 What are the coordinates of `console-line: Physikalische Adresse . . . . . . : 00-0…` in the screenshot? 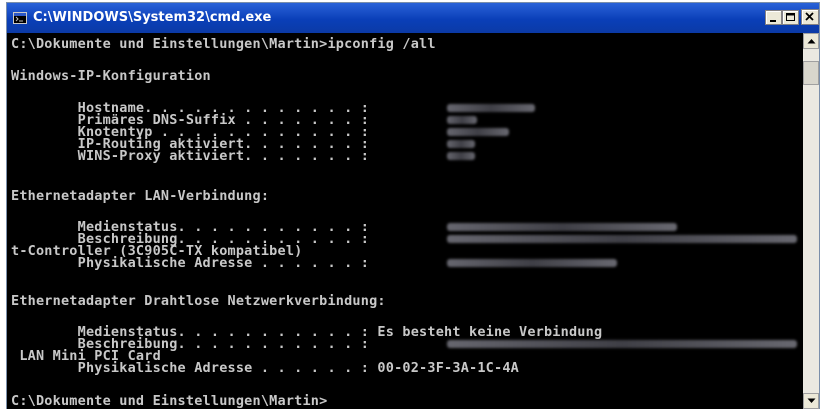 It's located at (265, 368).